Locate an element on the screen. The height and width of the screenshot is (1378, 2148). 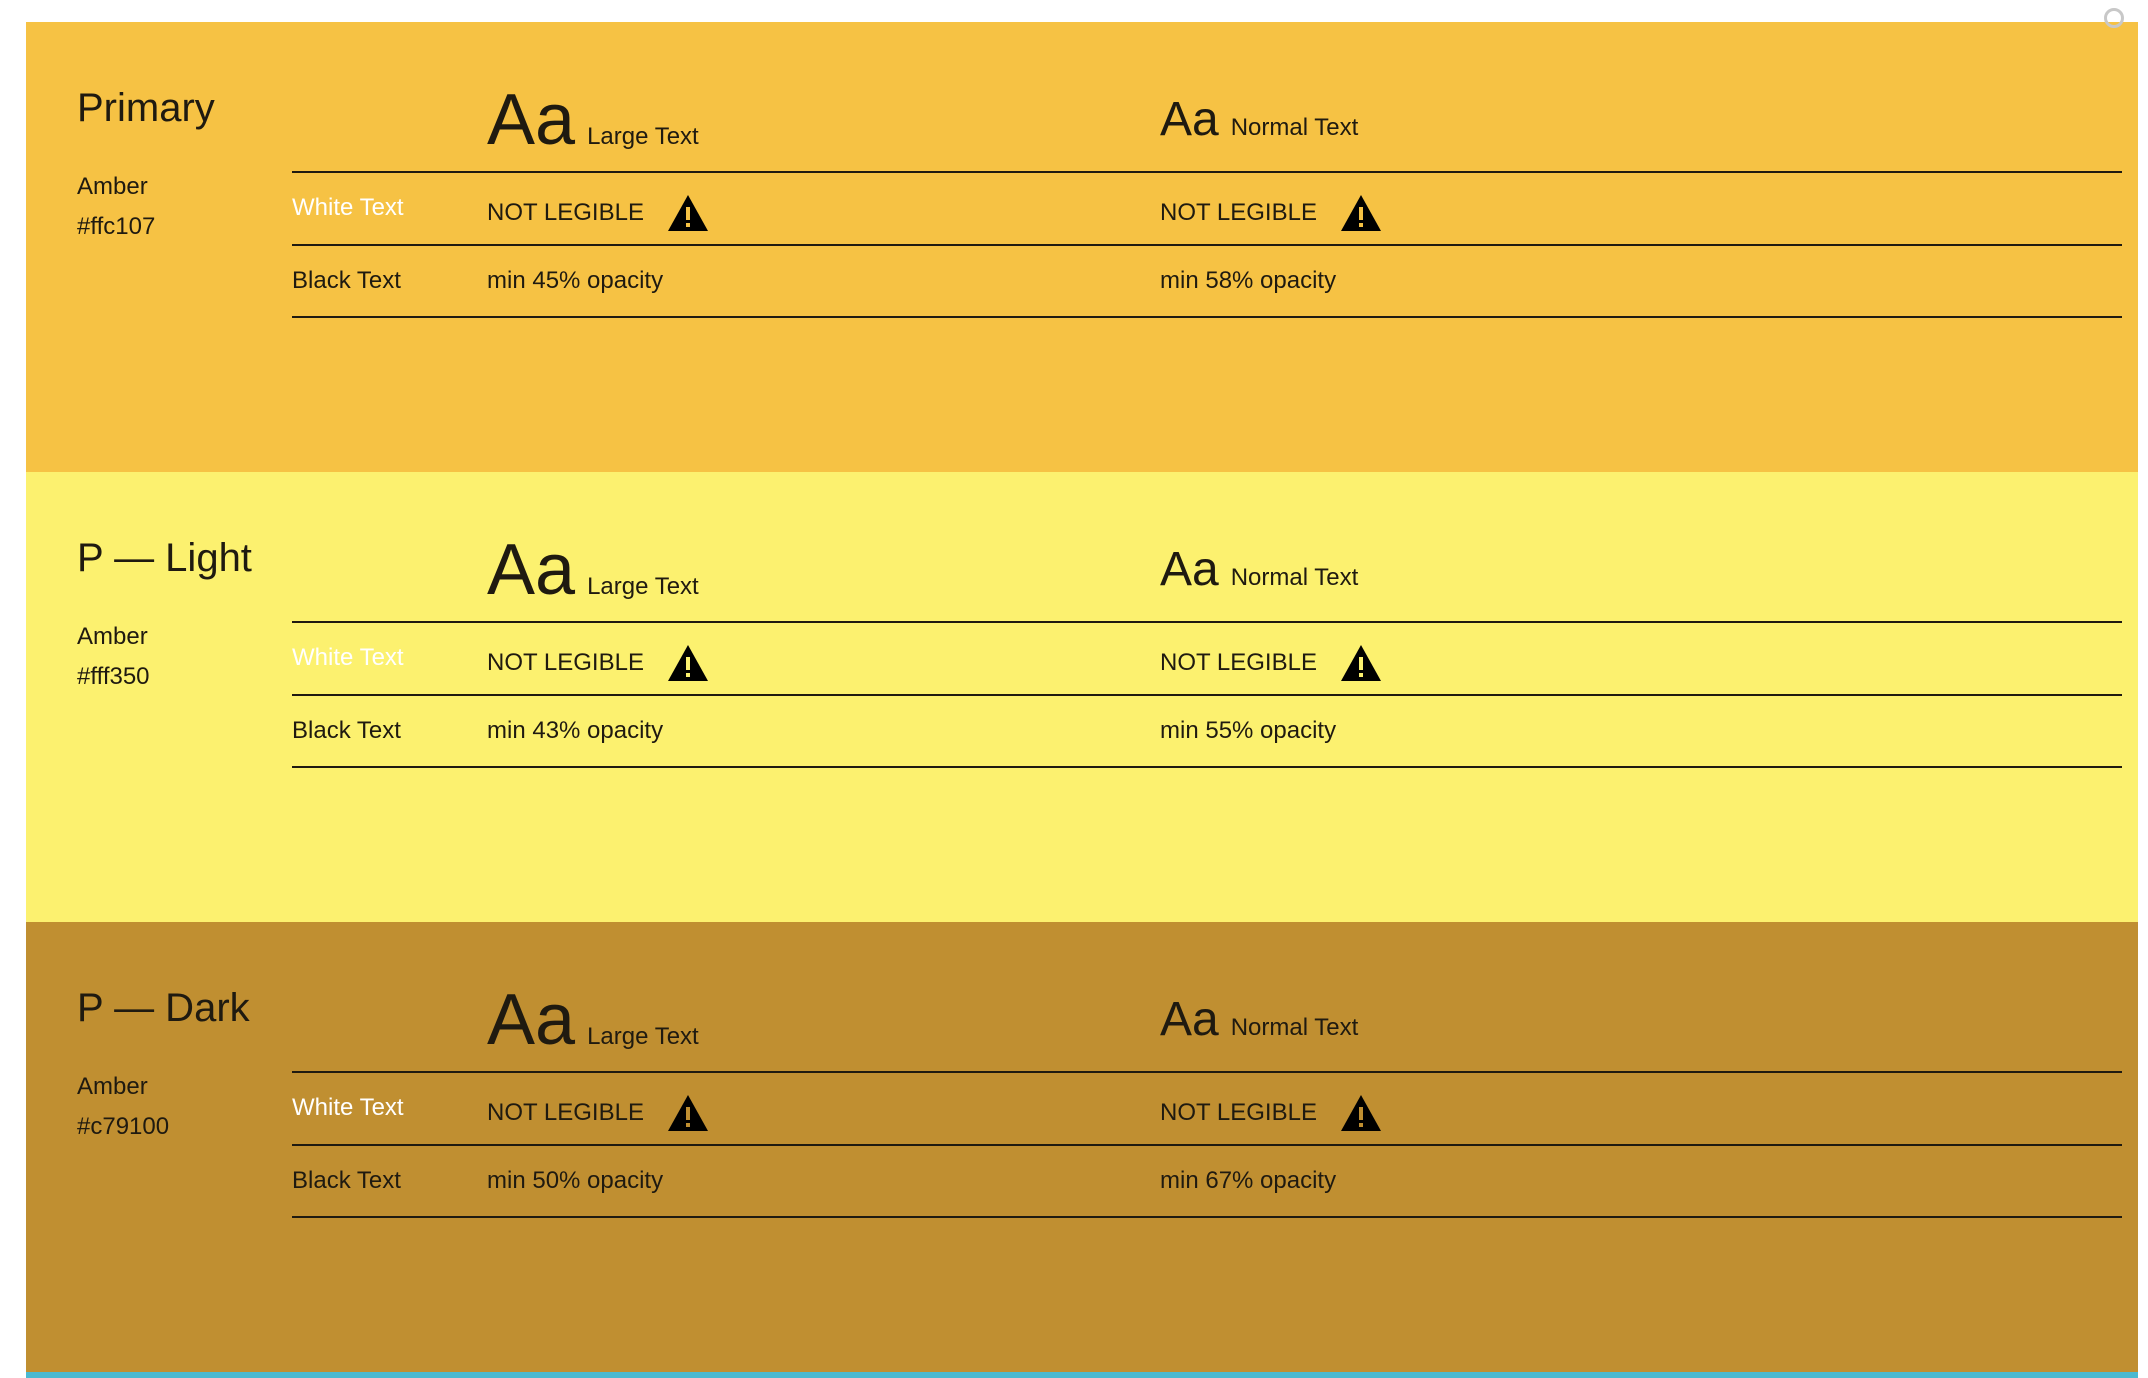
black-large-result: min 43% opacity is located at coordinates (575, 730).